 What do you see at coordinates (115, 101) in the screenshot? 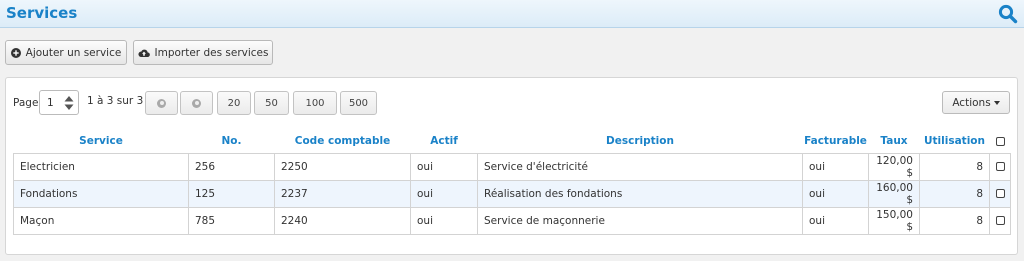
I see `page-range-label: 1 à 3 sur 3` at bounding box center [115, 101].